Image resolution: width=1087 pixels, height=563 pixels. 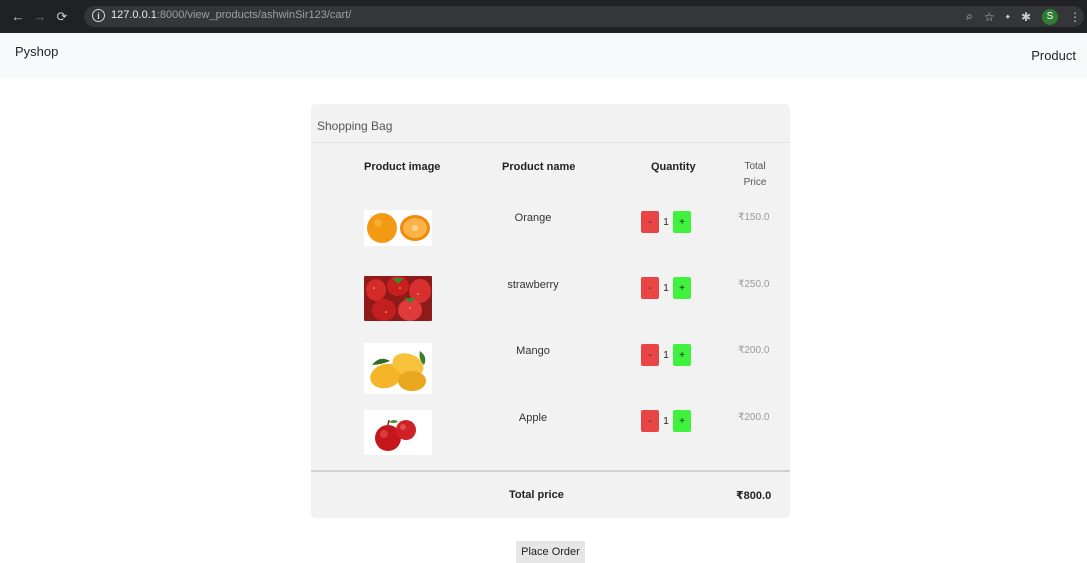 I want to click on zoom-icon: ⌕, so click(x=969, y=16).